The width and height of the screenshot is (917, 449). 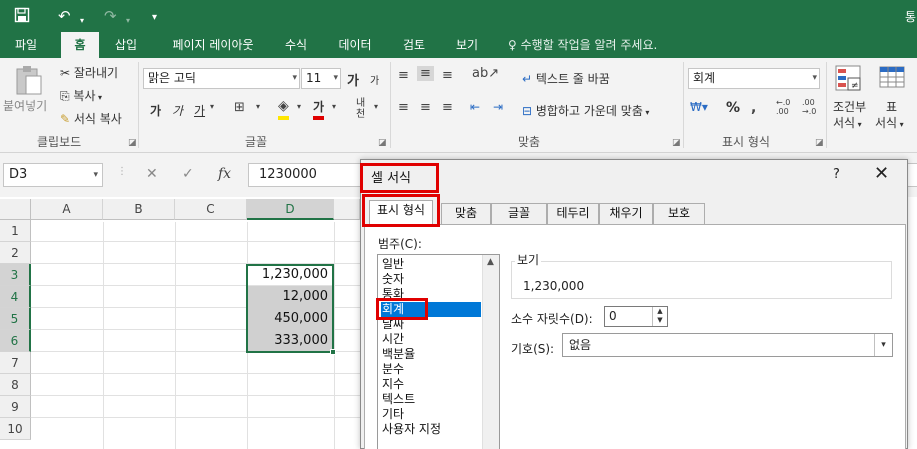 I want to click on tab-file: 파일, so click(x=26, y=45).